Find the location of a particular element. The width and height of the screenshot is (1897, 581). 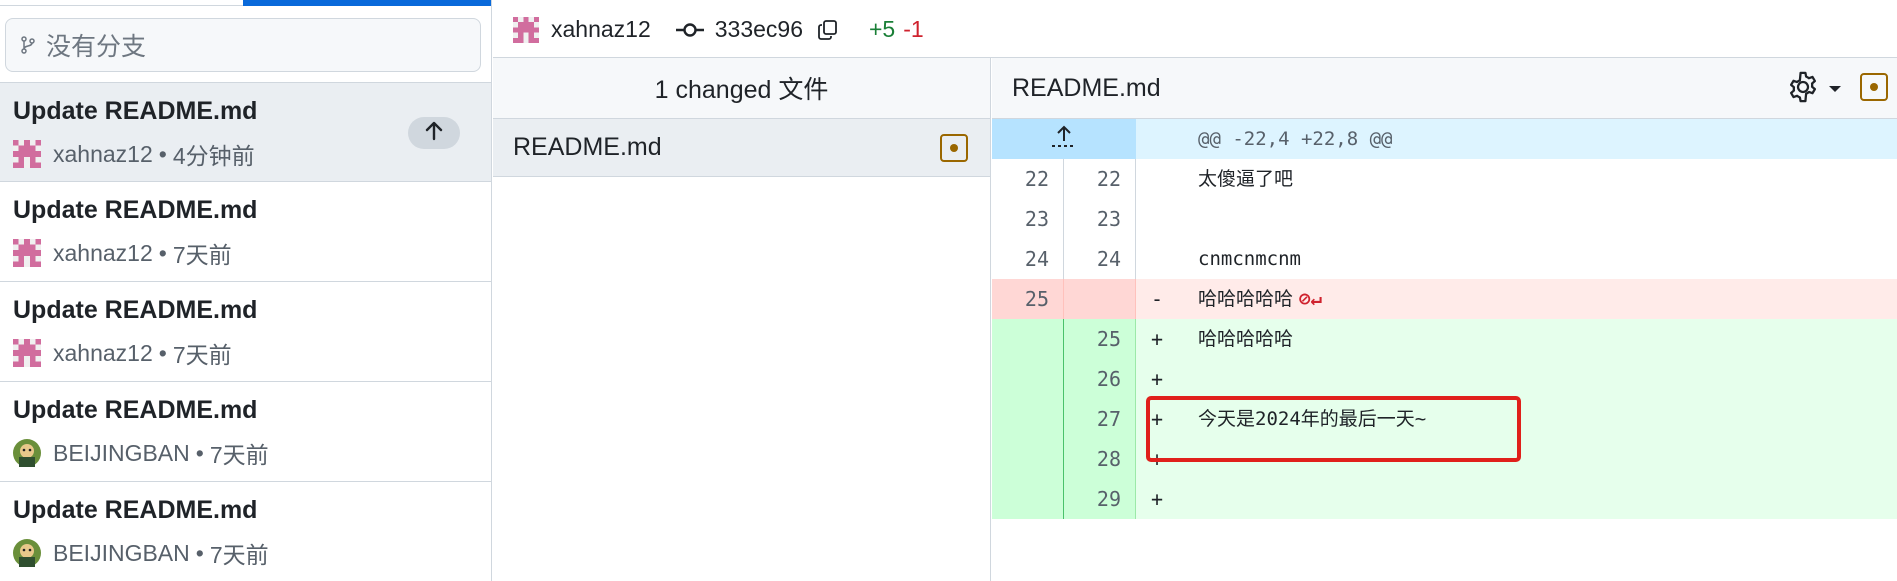

old-line-number: 24 is located at coordinates (1028, 259).